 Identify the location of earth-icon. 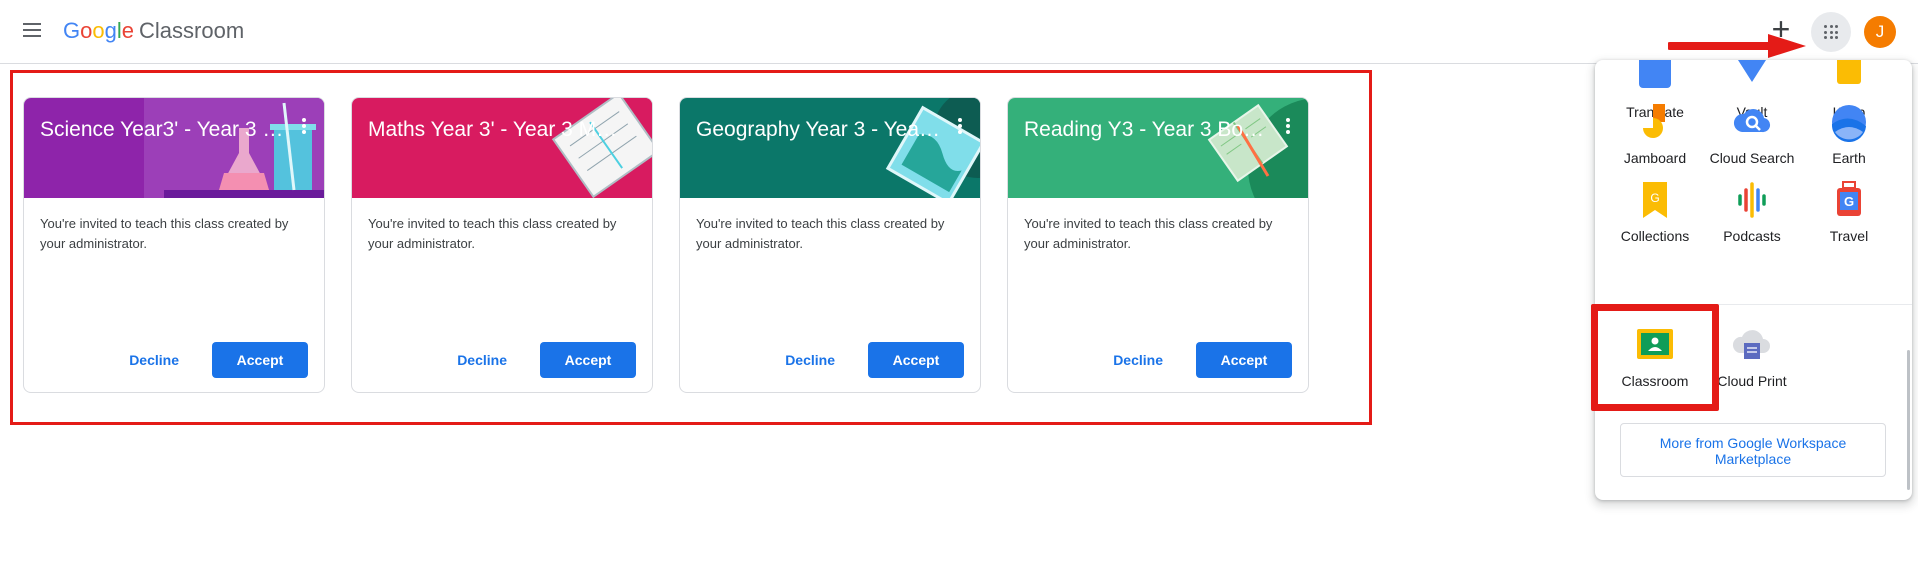
(1848, 123).